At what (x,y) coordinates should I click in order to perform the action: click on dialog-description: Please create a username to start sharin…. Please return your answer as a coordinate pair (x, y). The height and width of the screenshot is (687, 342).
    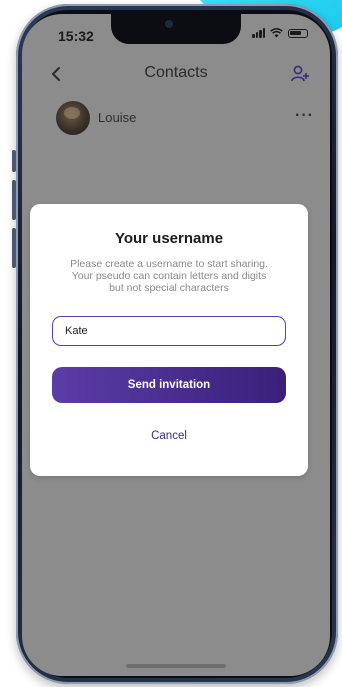
    Looking at the image, I should click on (169, 276).